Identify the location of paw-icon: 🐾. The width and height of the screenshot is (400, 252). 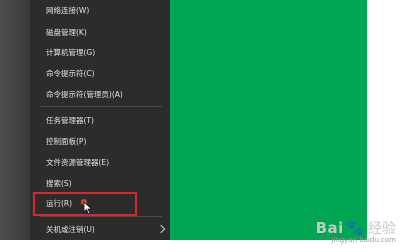
(355, 228).